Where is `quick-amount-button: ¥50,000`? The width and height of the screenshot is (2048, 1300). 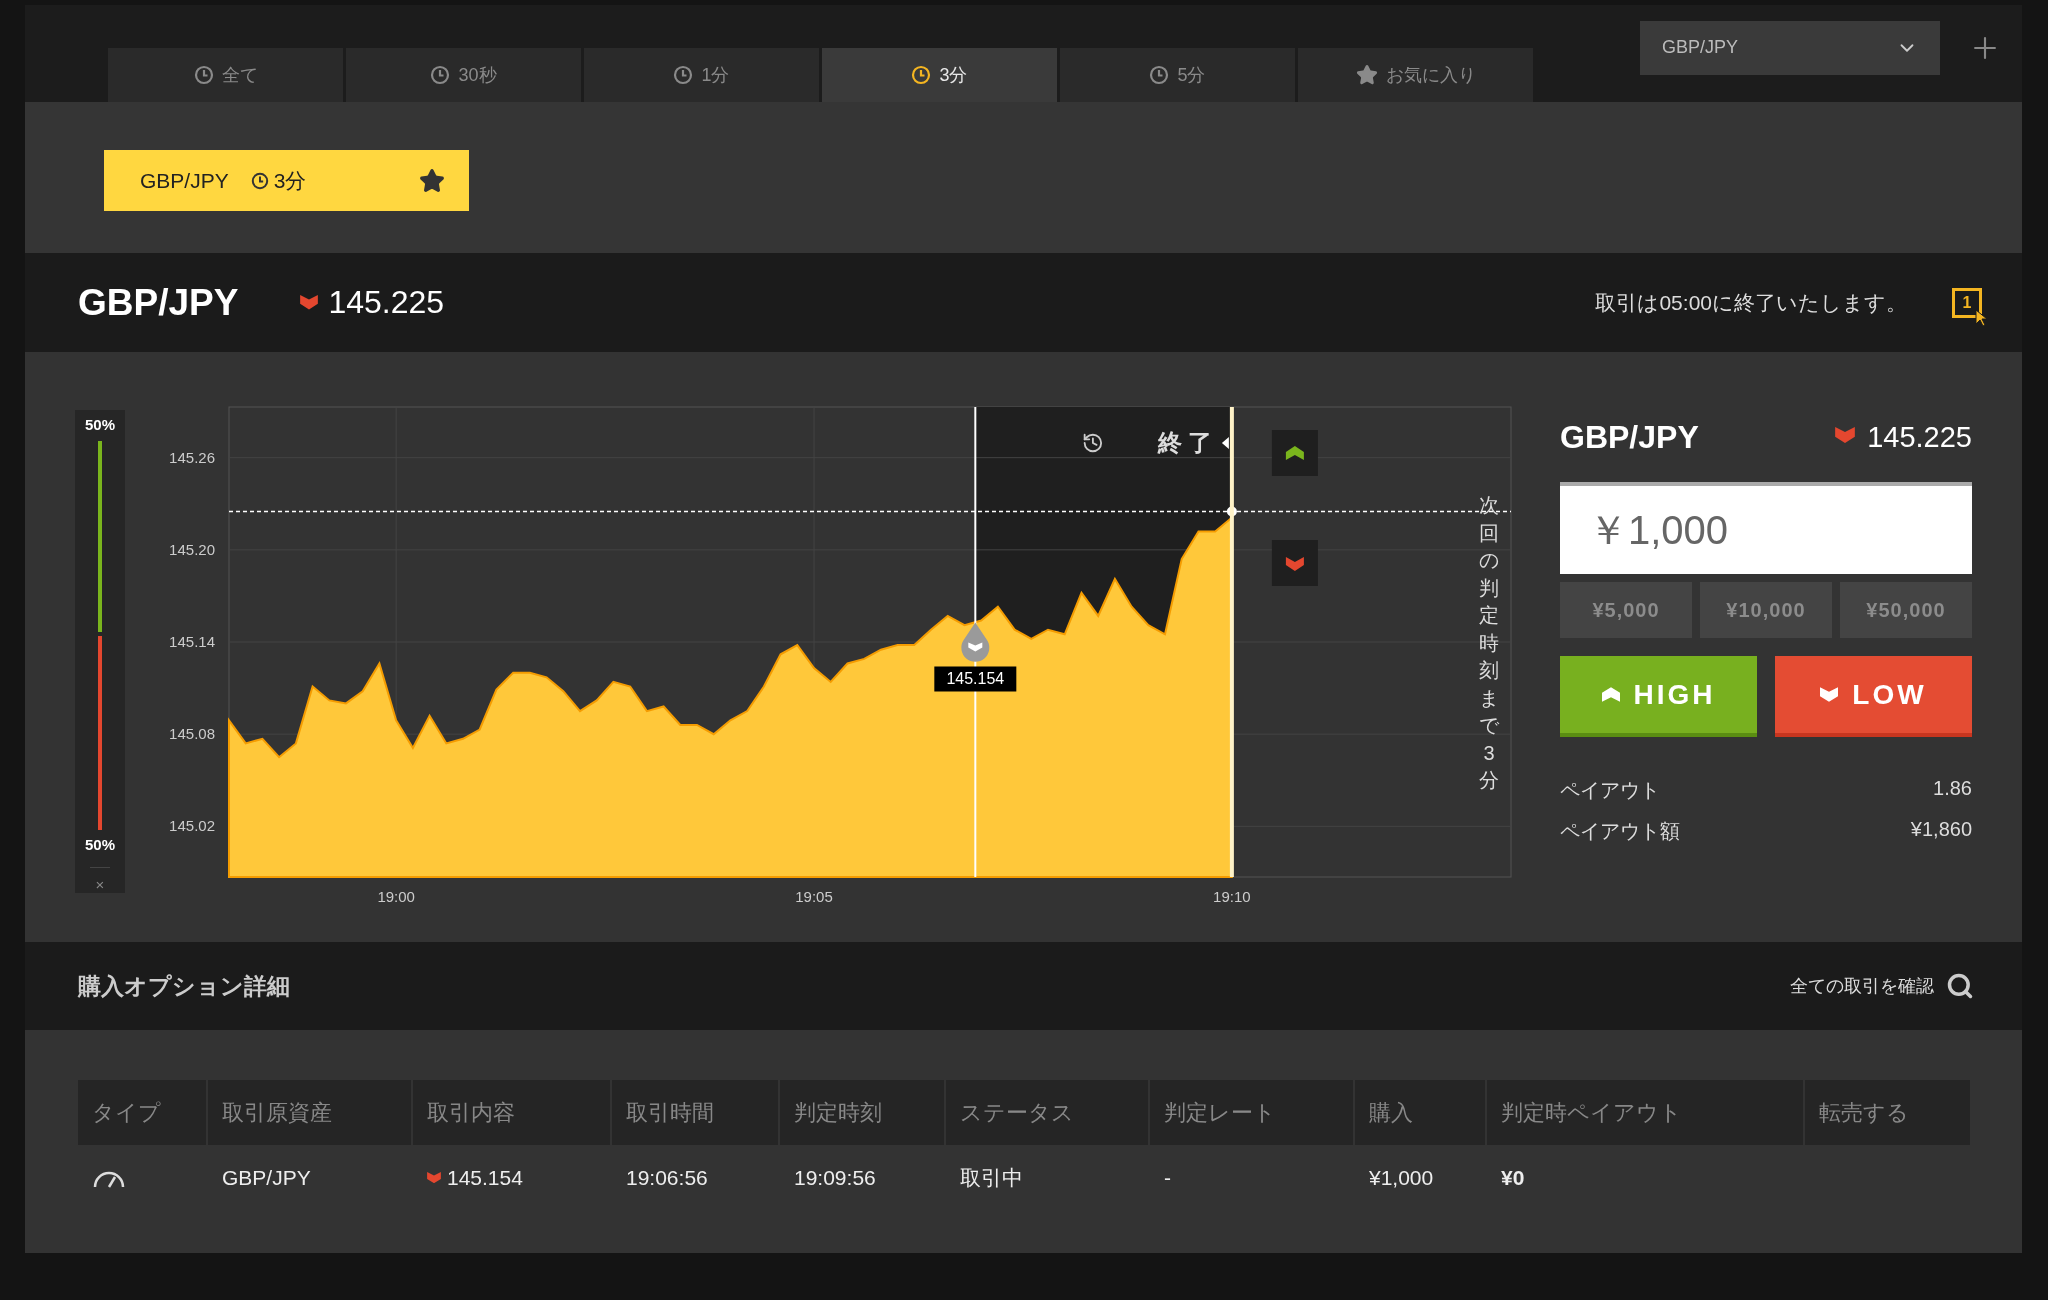 quick-amount-button: ¥50,000 is located at coordinates (1906, 610).